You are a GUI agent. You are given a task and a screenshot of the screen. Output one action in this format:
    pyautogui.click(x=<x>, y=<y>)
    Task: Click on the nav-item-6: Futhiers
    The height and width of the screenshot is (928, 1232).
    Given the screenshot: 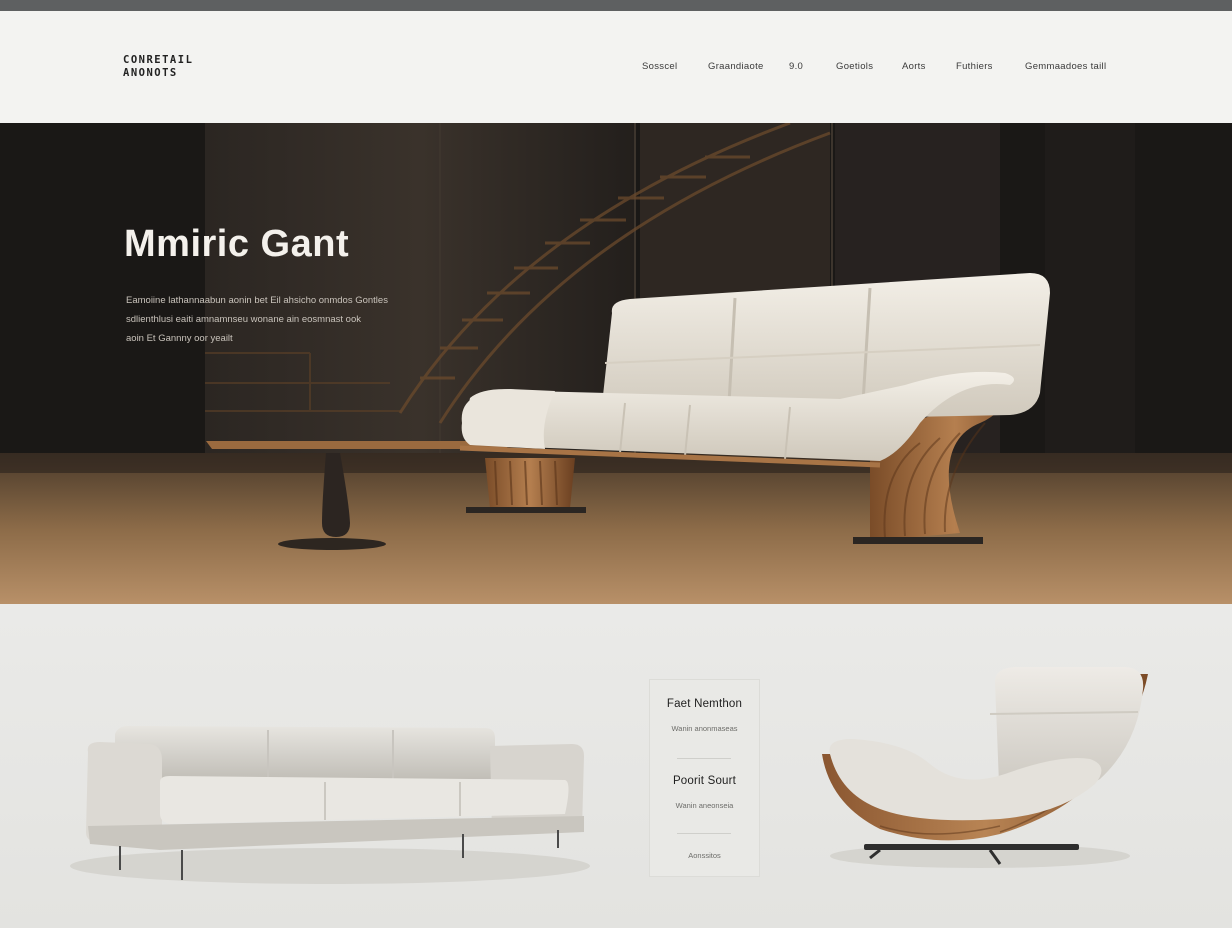 What is the action you would take?
    pyautogui.click(x=974, y=66)
    